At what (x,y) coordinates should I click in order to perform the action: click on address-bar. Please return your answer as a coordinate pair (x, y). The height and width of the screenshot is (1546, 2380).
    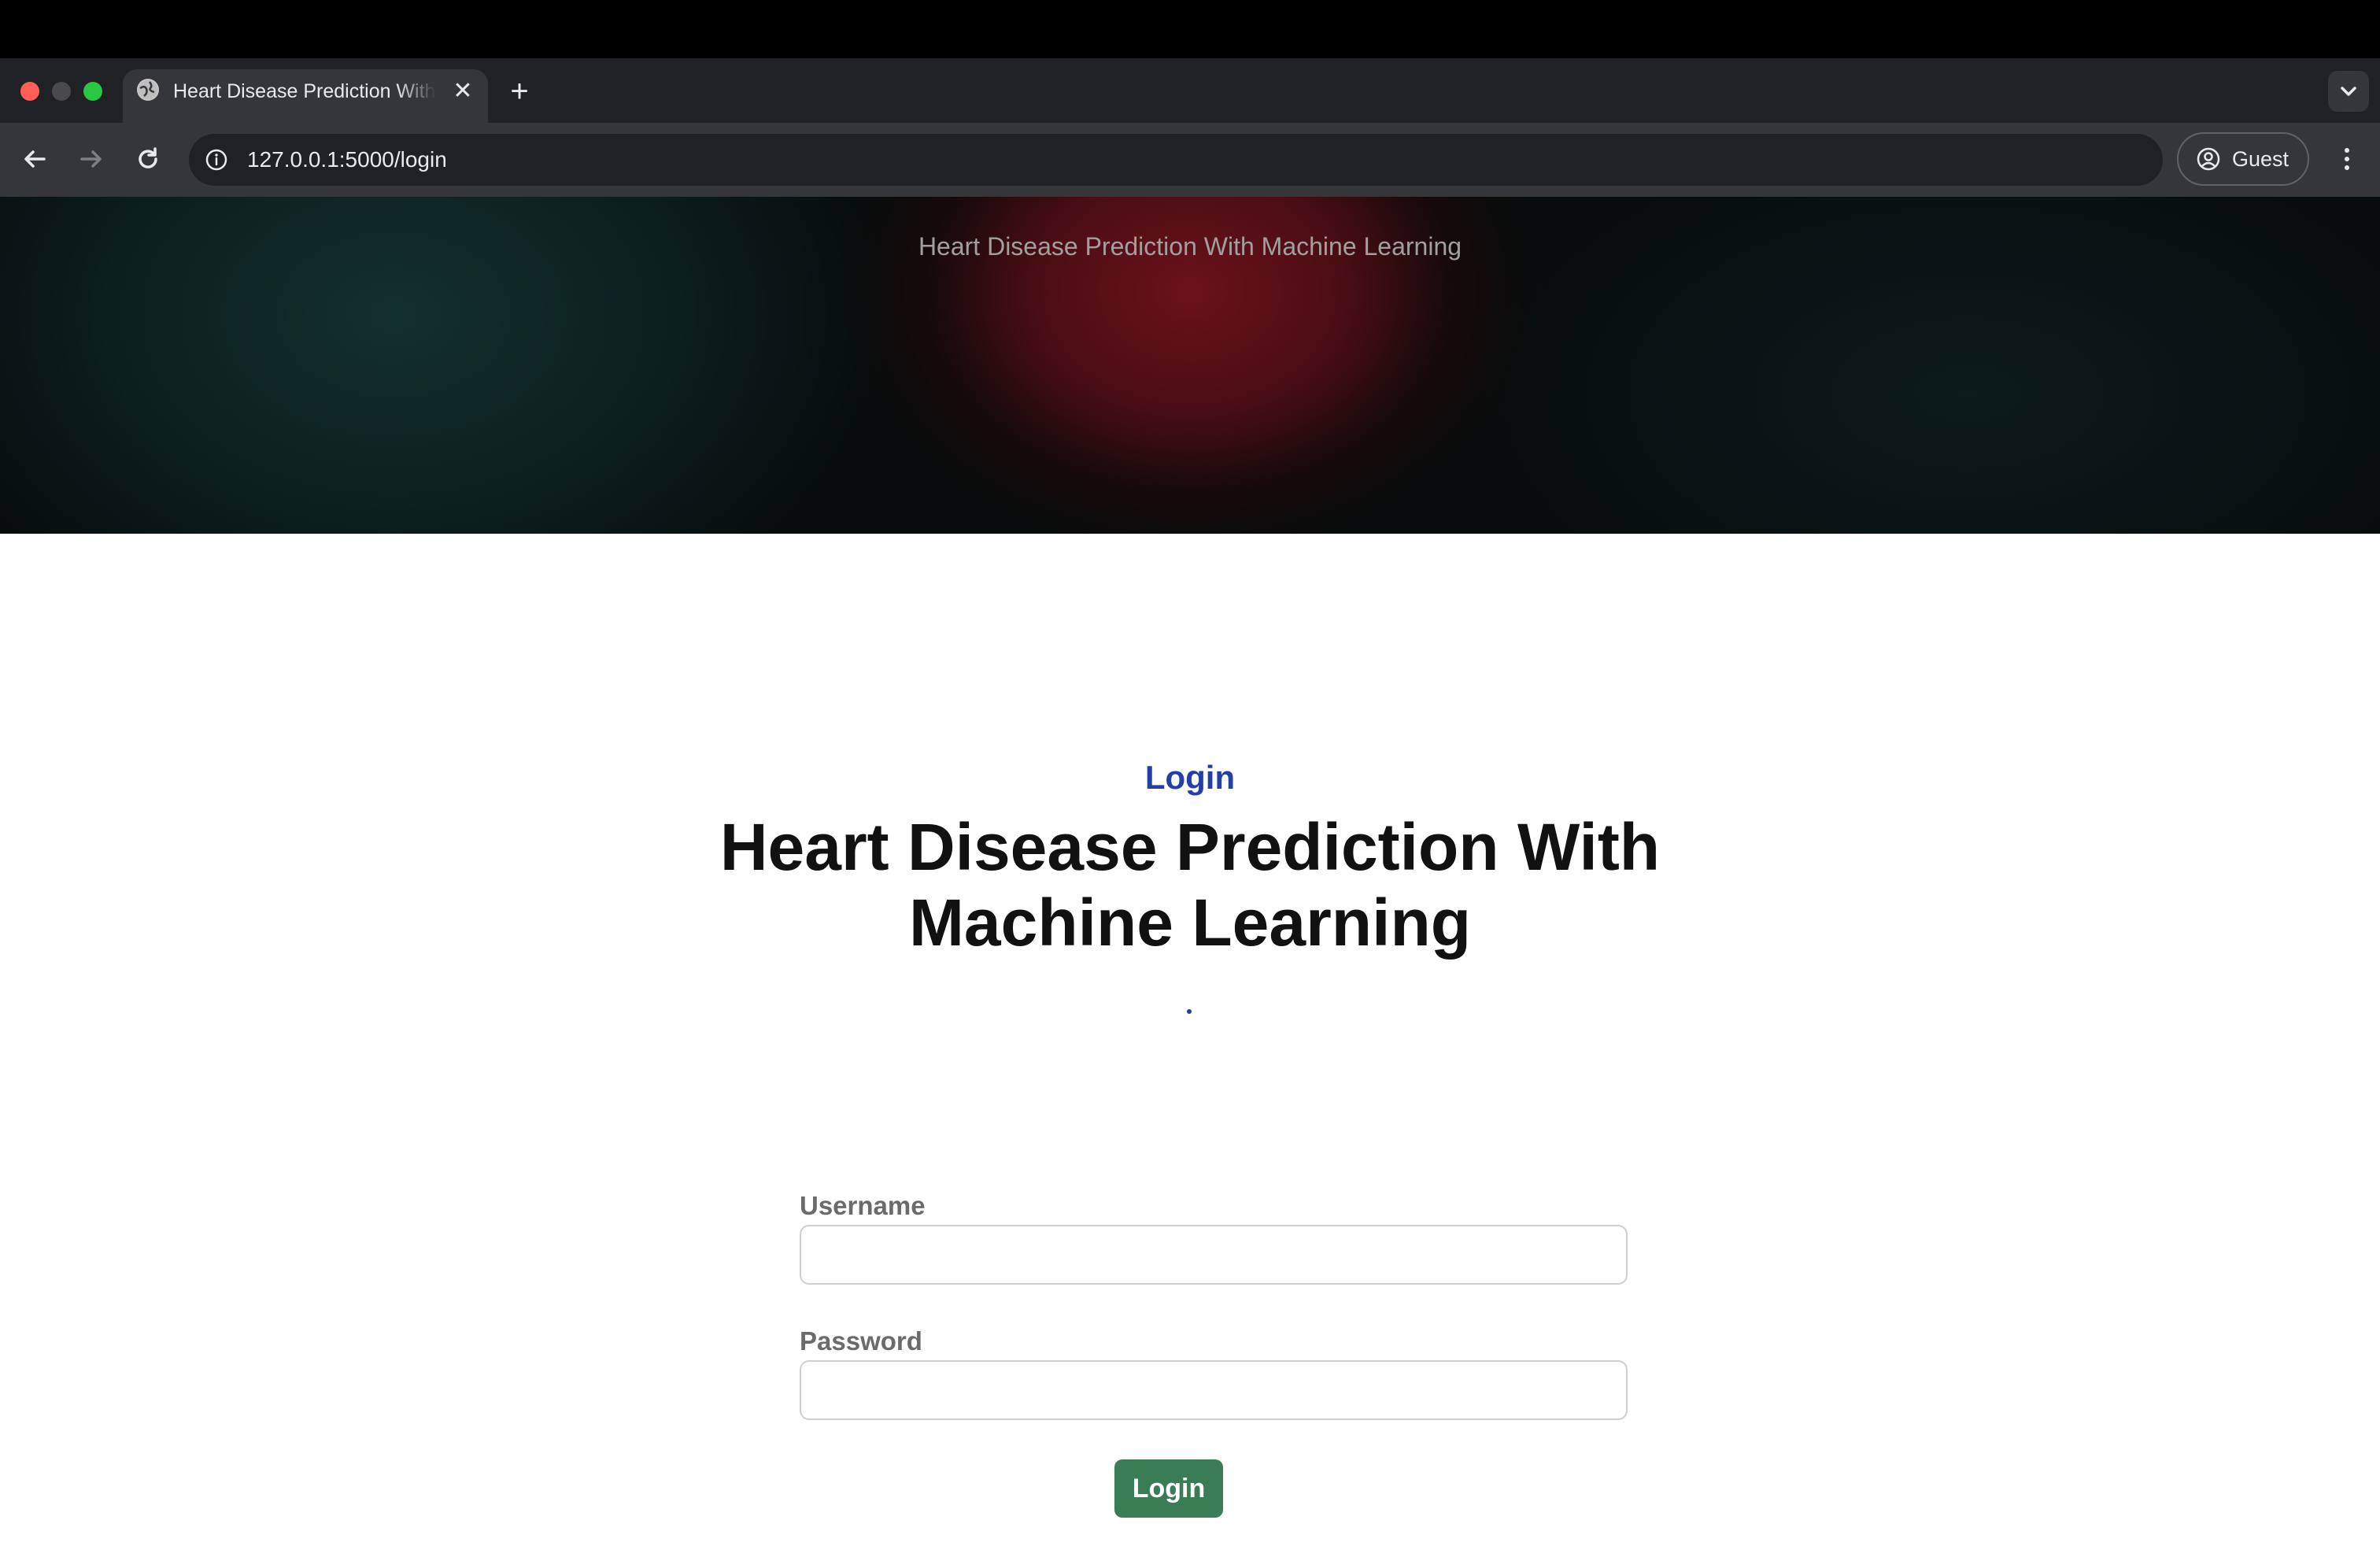
    Looking at the image, I should click on (1176, 160).